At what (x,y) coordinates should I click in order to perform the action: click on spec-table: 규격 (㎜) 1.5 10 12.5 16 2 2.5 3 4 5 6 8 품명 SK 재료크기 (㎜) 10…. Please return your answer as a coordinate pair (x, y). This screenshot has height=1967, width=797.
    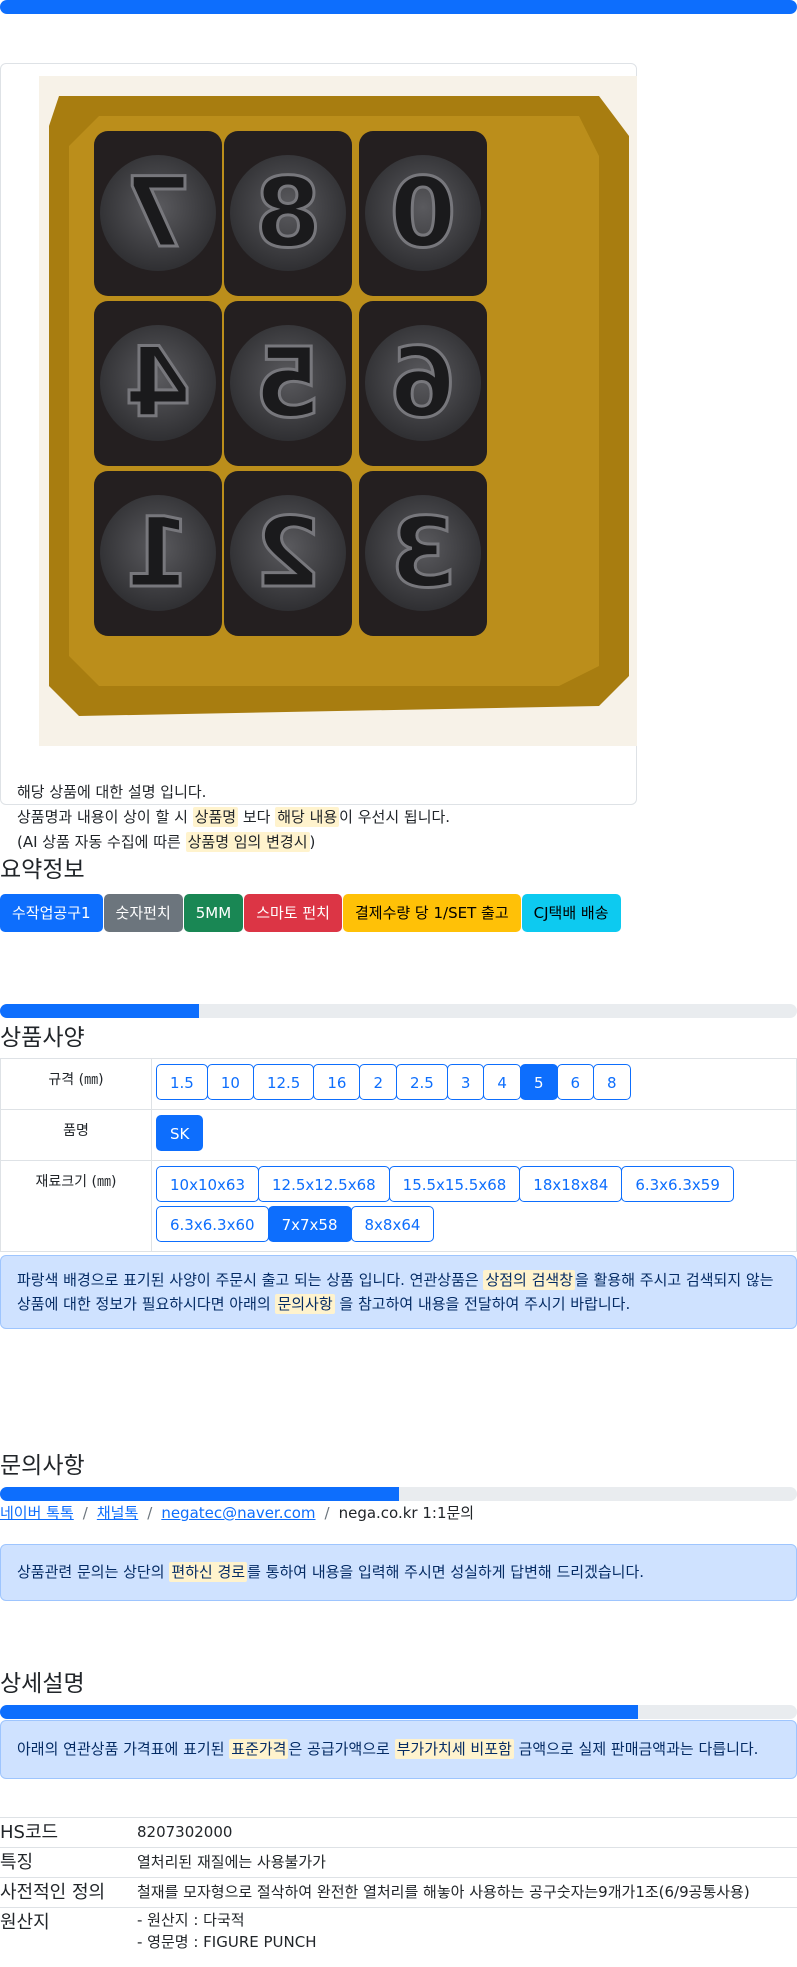
    Looking at the image, I should click on (398, 1155).